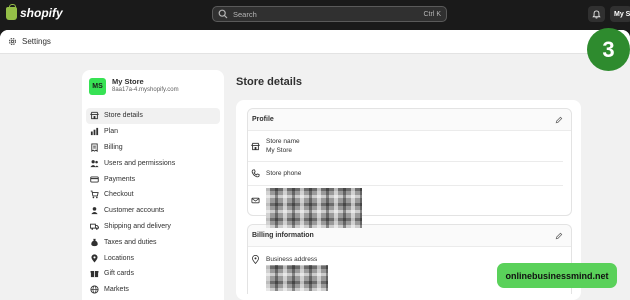 The image size is (630, 300). What do you see at coordinates (153, 258) in the screenshot?
I see `sidebar-item-locations: Locations` at bounding box center [153, 258].